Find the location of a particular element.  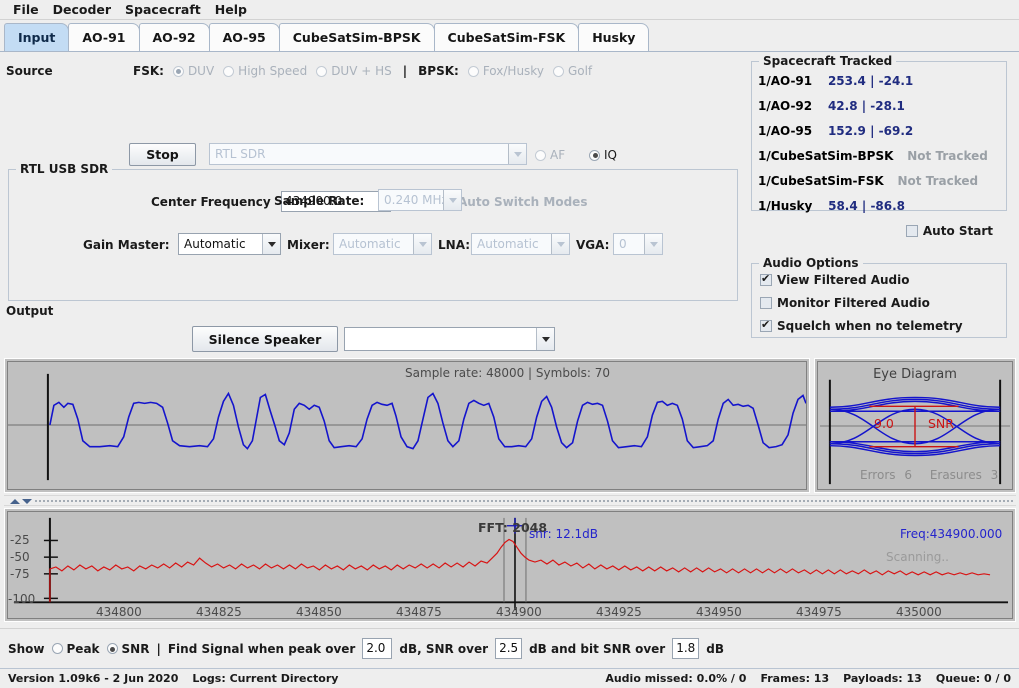

spacecraft-value: 58.4 | -86.8 is located at coordinates (867, 206).